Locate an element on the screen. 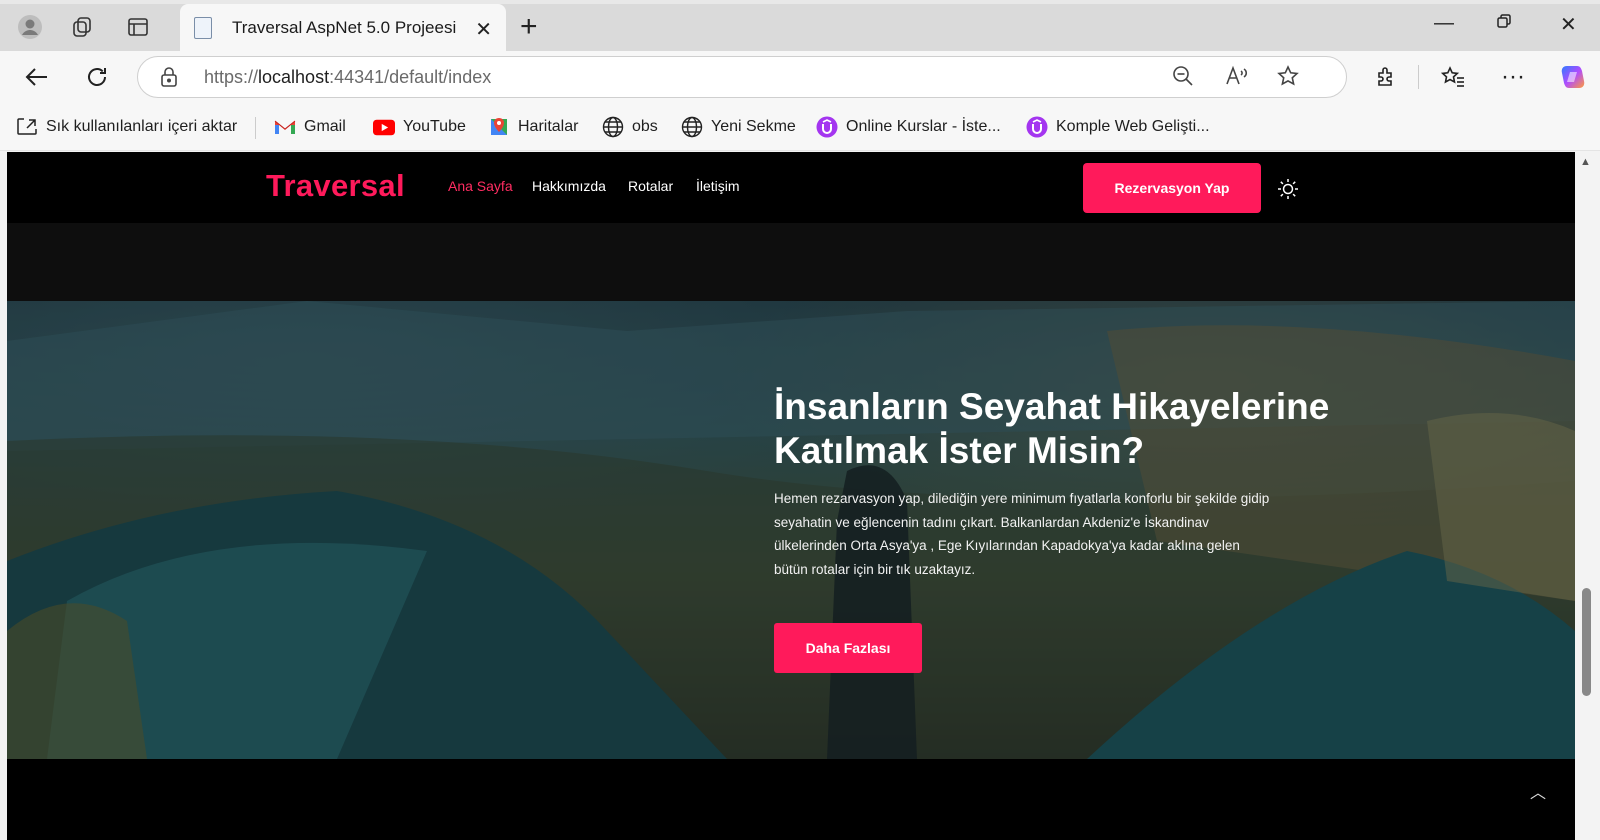 The height and width of the screenshot is (840, 1600). scroll-to-top-icon: ︿ is located at coordinates (1538, 791).